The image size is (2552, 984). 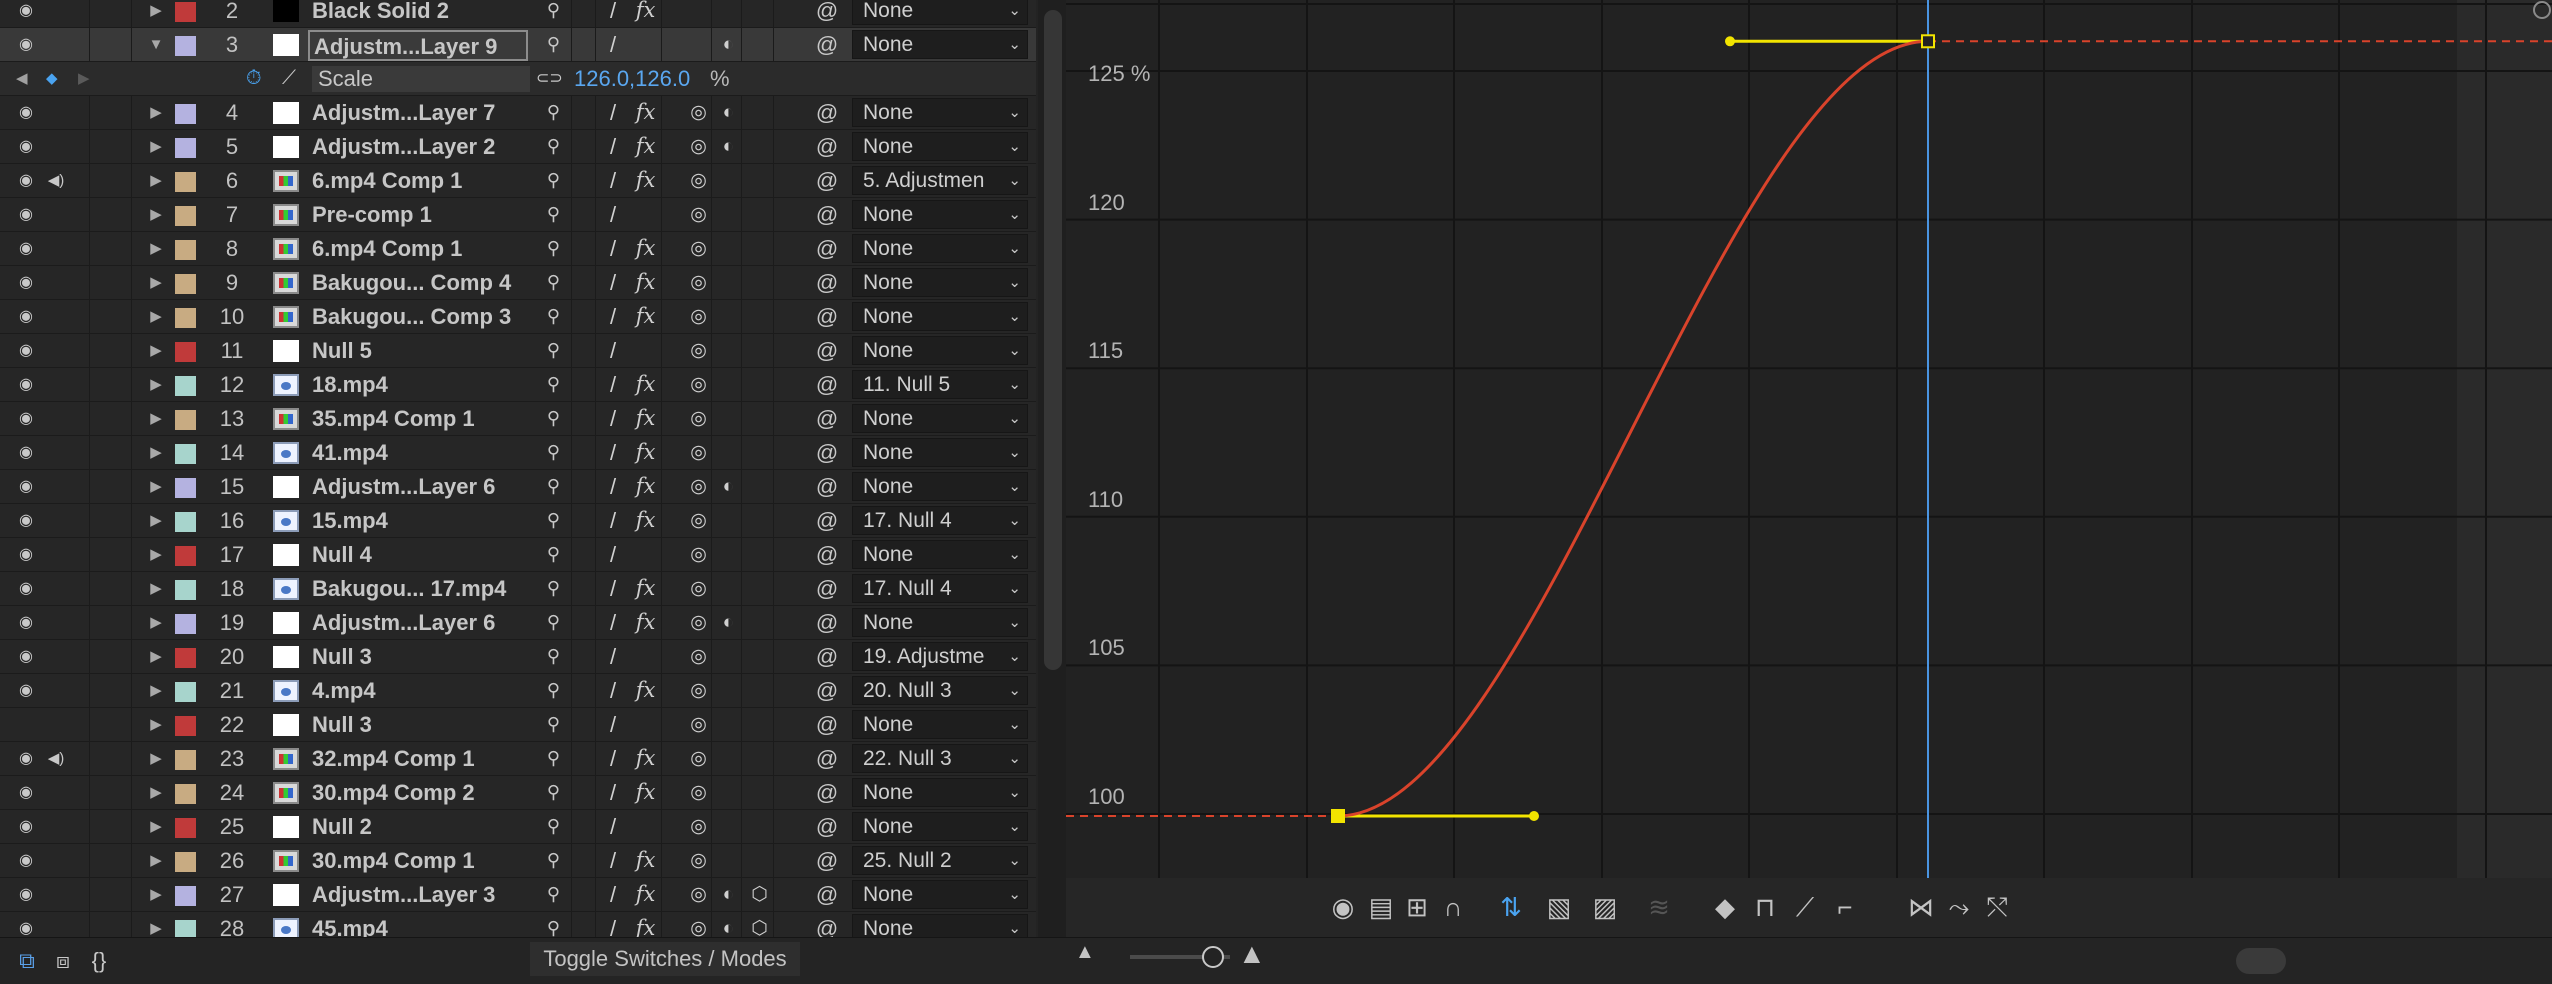 I want to click on layer-name: 41.mp4, so click(x=422, y=452).